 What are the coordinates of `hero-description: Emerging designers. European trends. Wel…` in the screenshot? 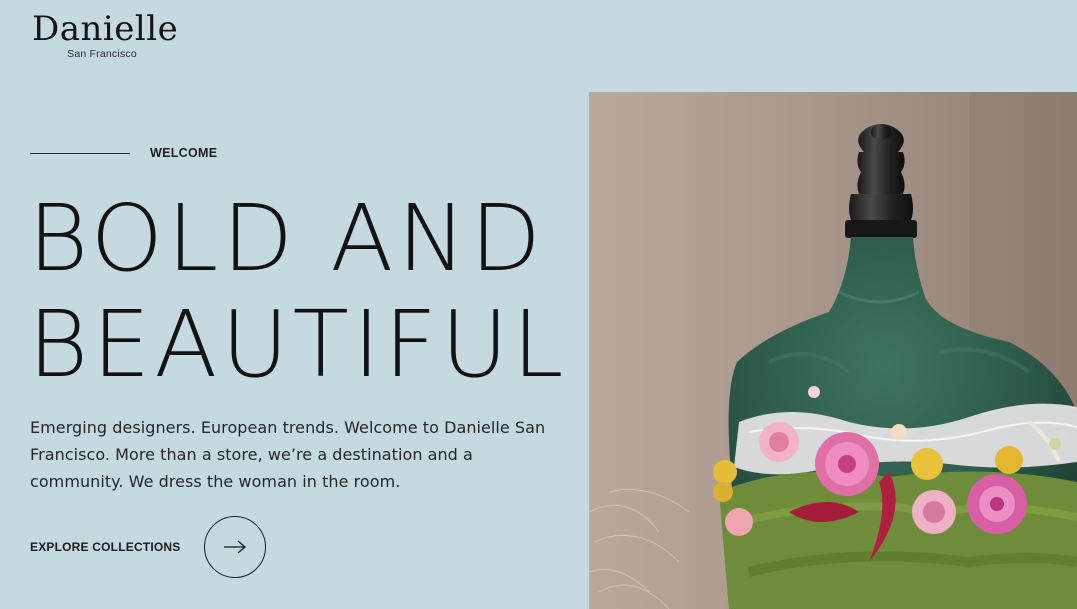 It's located at (288, 454).